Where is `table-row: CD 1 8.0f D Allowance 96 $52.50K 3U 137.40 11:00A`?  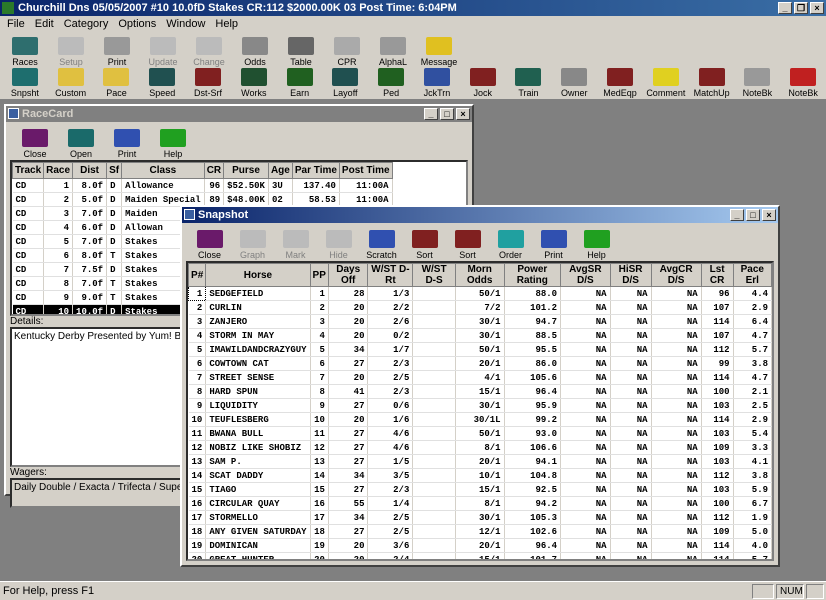 table-row: CD 1 8.0f D Allowance 96 $52.50K 3U 137.40 11:00A is located at coordinates (202, 185).